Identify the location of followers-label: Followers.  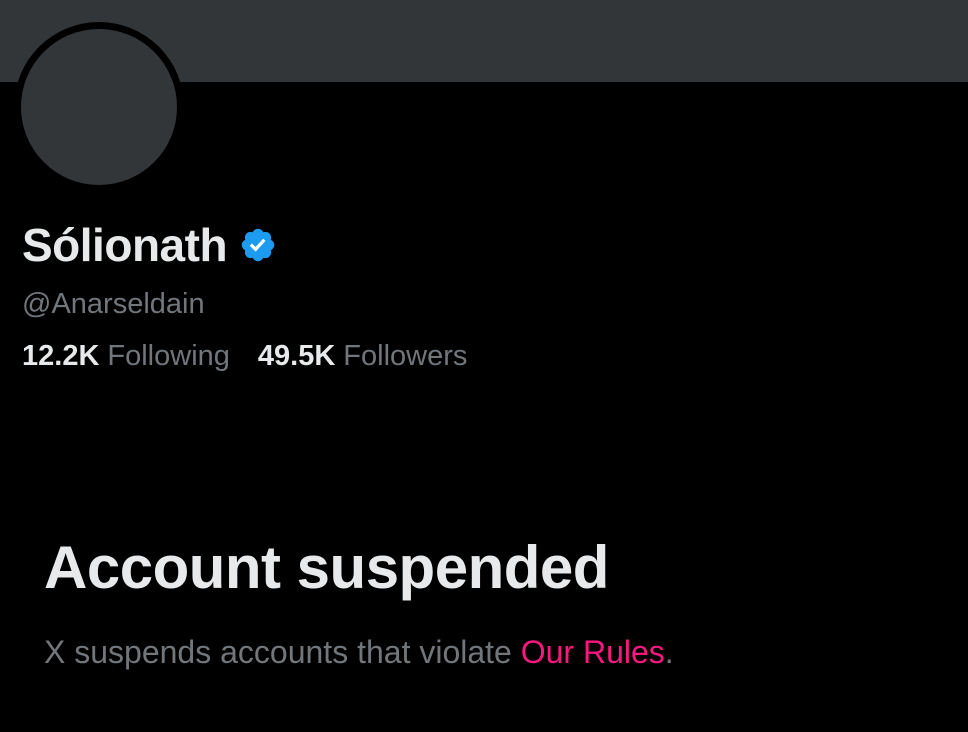
(405, 356).